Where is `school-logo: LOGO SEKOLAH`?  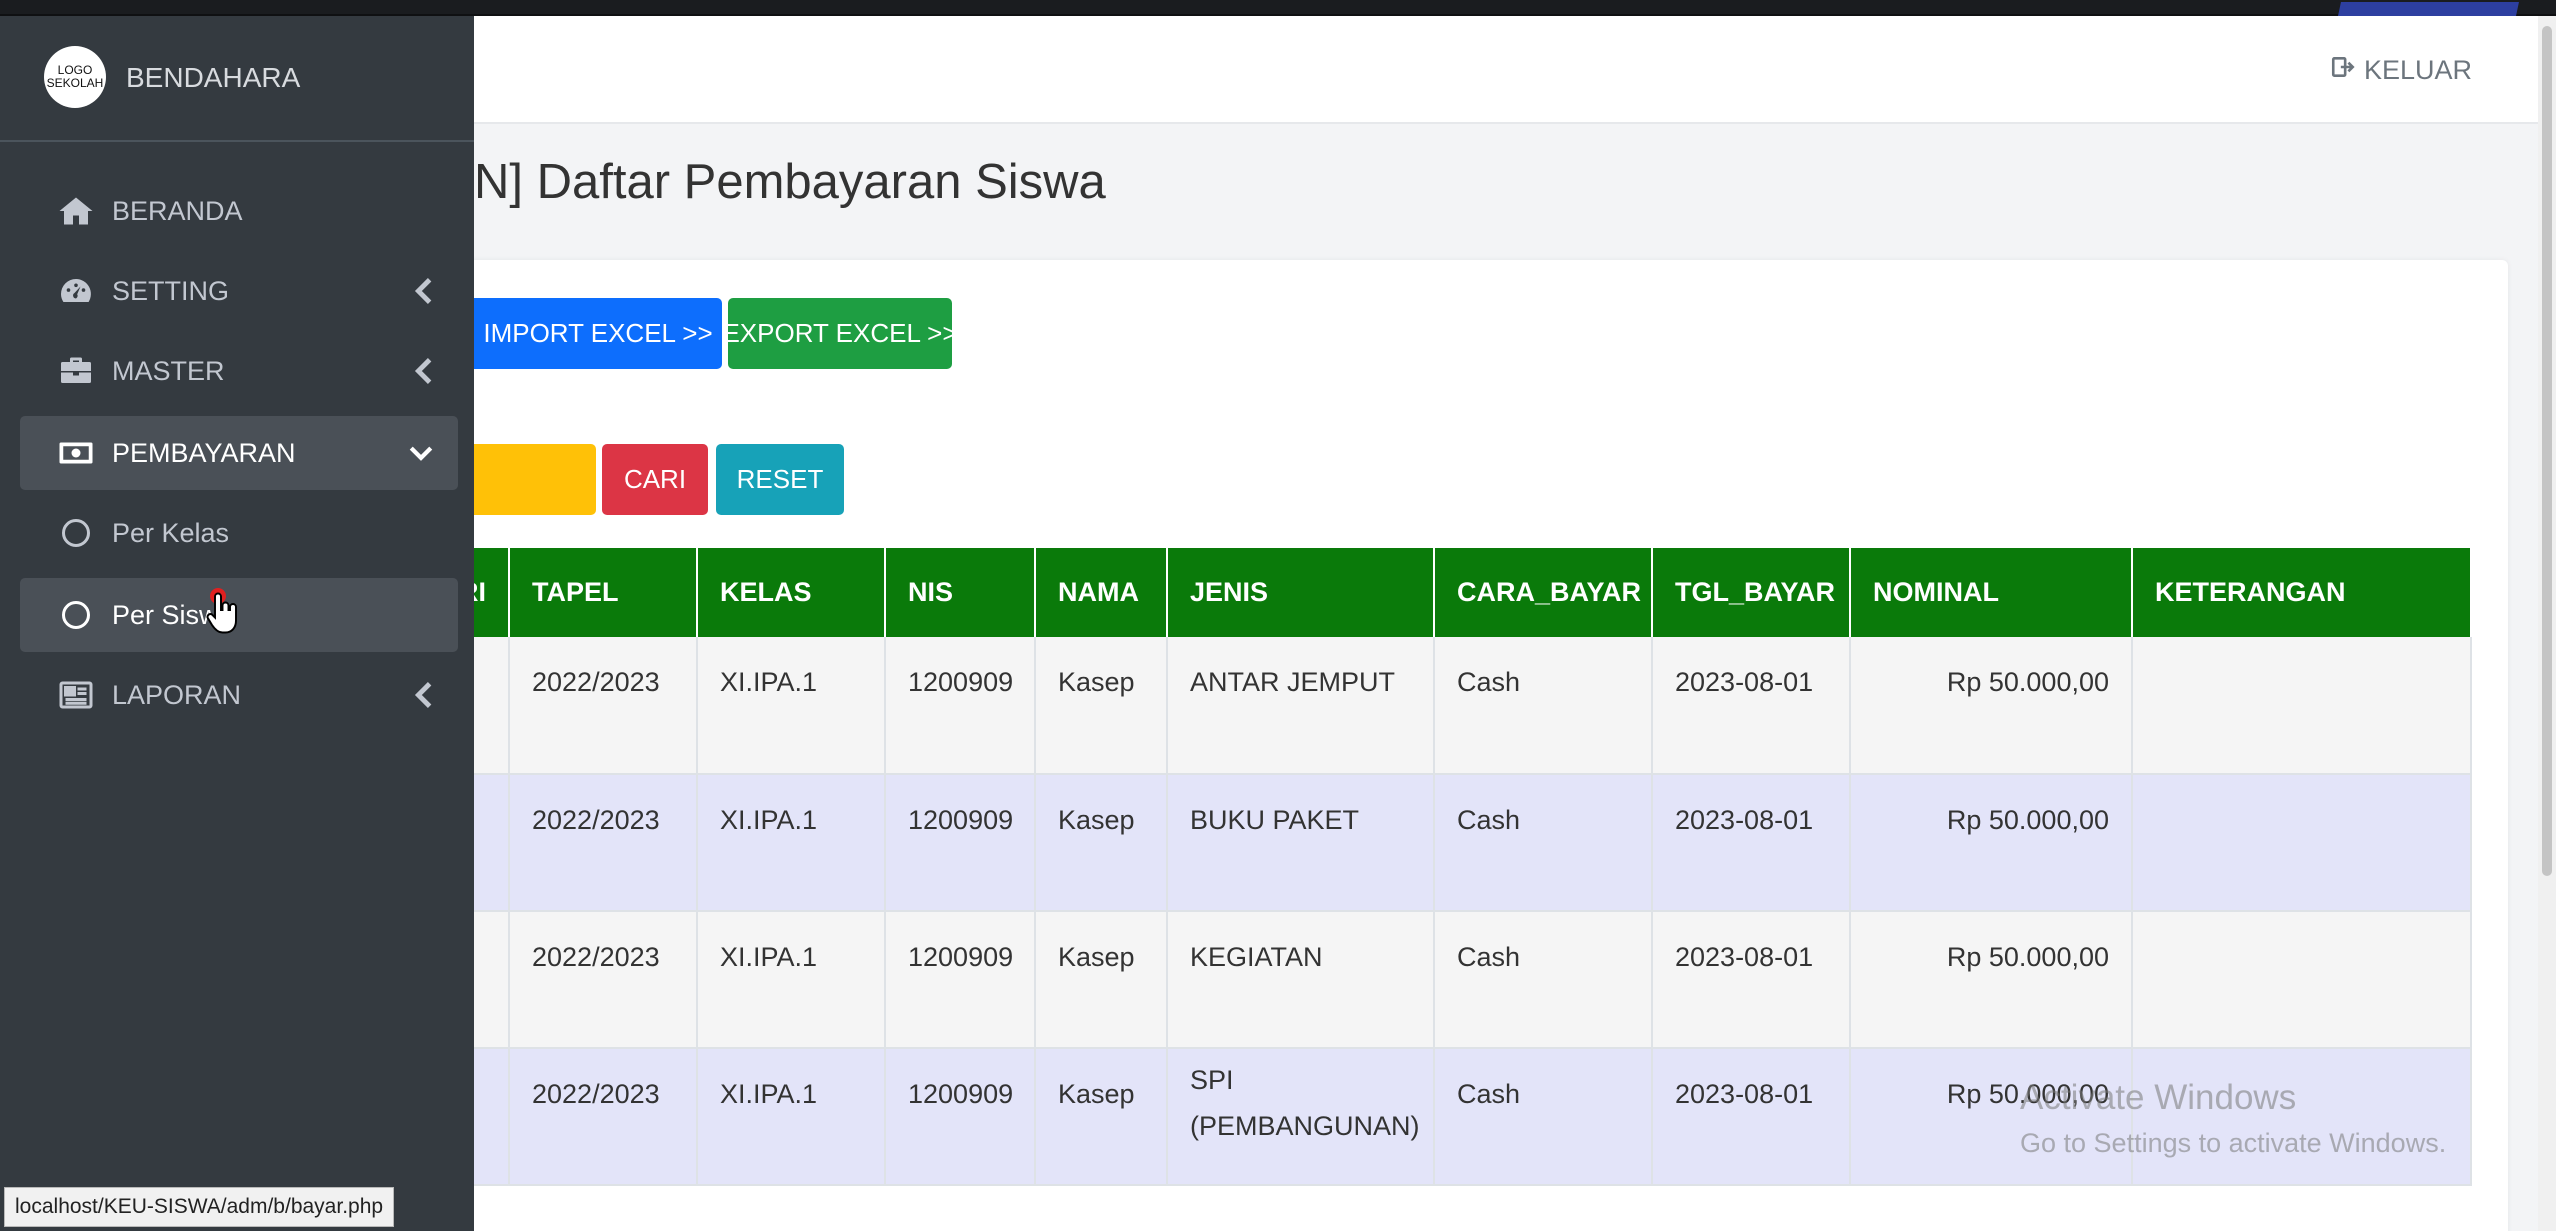 school-logo: LOGO SEKOLAH is located at coordinates (75, 77).